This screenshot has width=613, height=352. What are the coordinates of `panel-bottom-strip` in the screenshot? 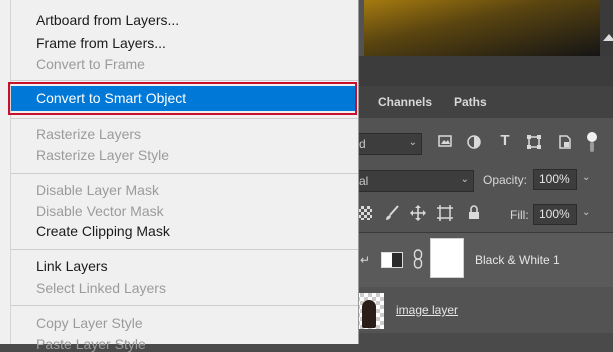 It's located at (476, 338).